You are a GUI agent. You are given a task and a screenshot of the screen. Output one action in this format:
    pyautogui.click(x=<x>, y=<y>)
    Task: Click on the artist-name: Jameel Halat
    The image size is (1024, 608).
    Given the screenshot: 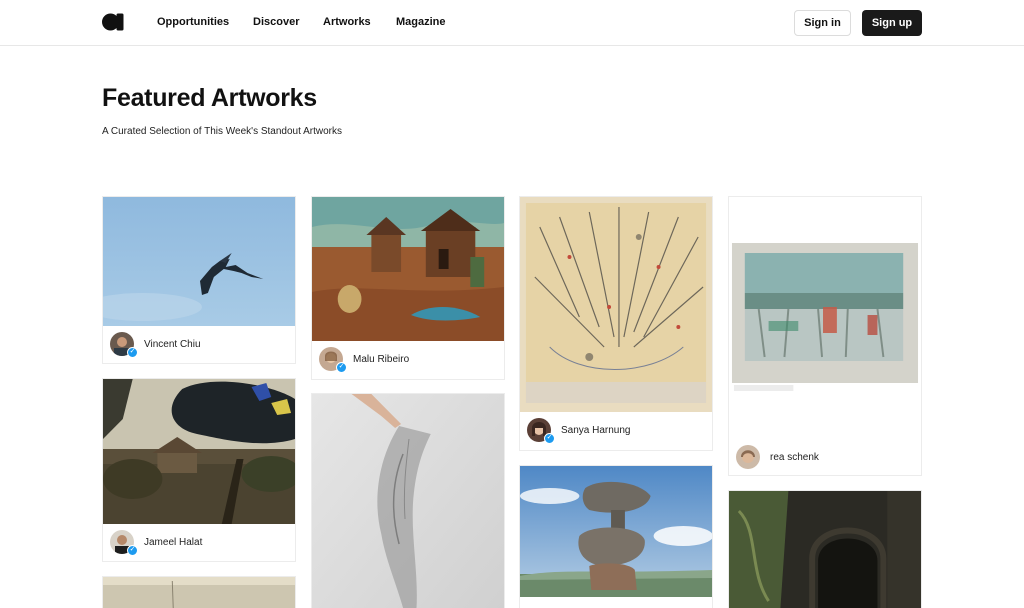 What is the action you would take?
    pyautogui.click(x=173, y=542)
    